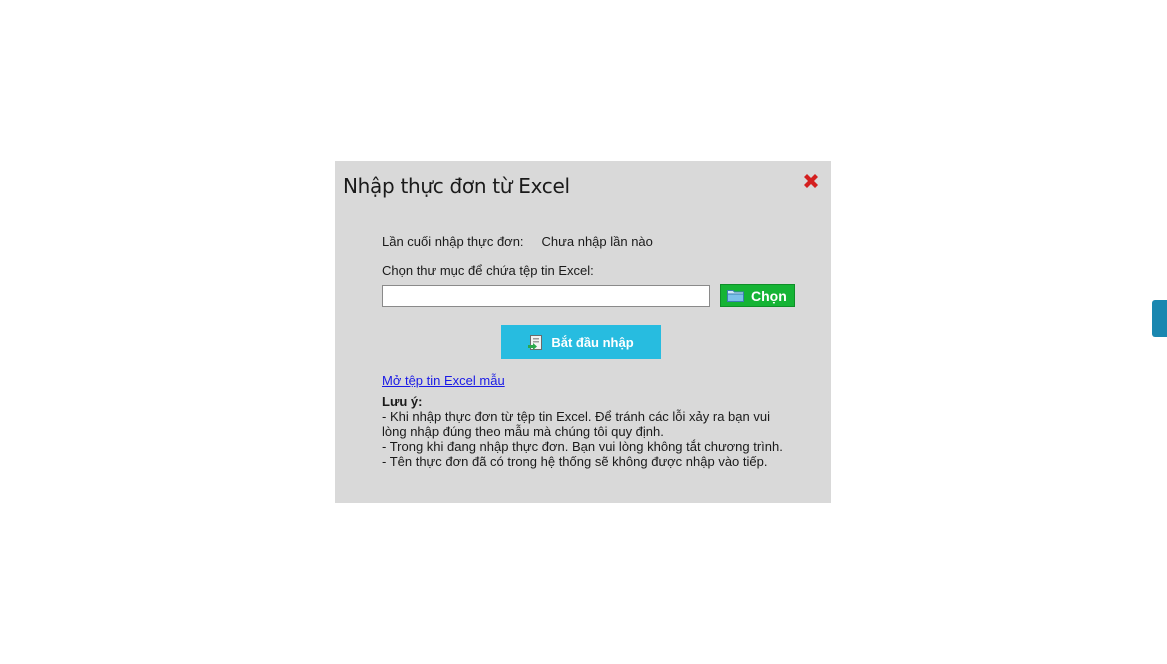 This screenshot has height=664, width=1167. I want to click on choose-folder-label: Chọn, so click(769, 295).